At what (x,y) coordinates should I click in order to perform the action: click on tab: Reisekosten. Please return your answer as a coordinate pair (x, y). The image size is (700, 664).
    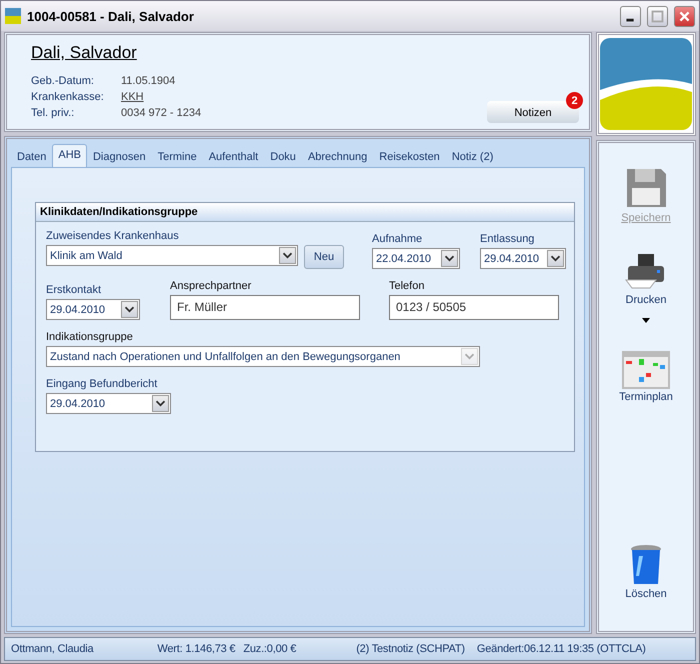
    Looking at the image, I should click on (409, 156).